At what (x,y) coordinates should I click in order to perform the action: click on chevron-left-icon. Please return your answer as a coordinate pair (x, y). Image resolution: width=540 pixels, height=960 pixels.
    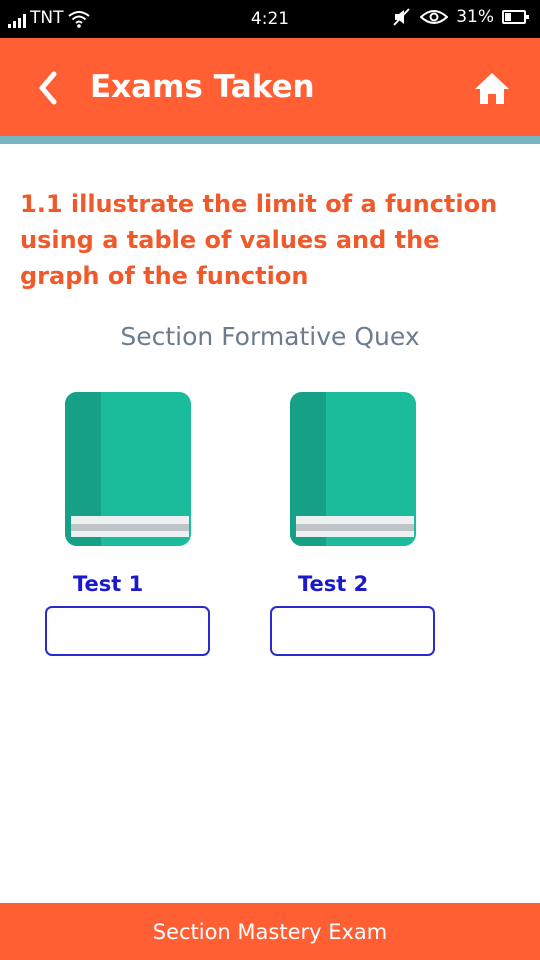
    Looking at the image, I should click on (48, 88).